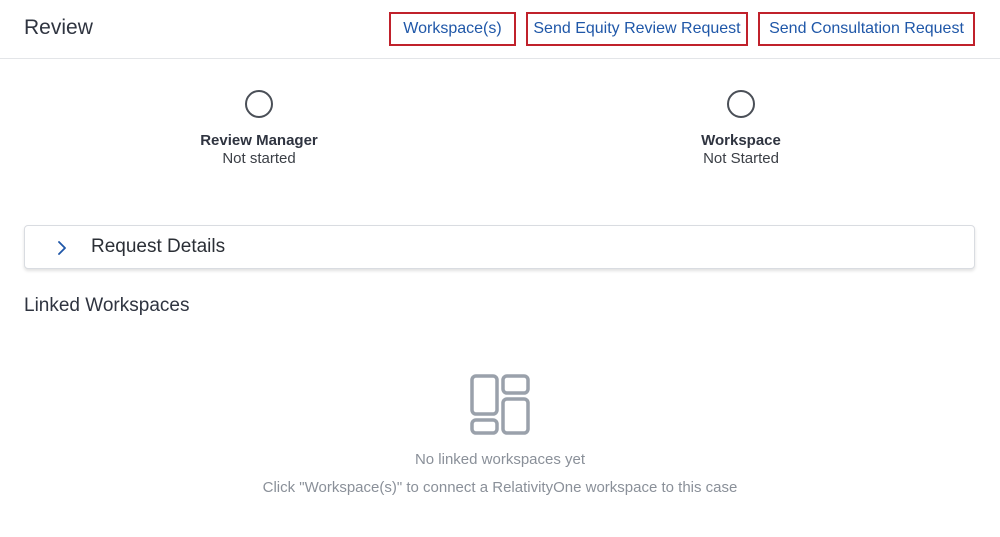 The image size is (1000, 537). I want to click on request-details-accordion: Request Details, so click(499, 247).